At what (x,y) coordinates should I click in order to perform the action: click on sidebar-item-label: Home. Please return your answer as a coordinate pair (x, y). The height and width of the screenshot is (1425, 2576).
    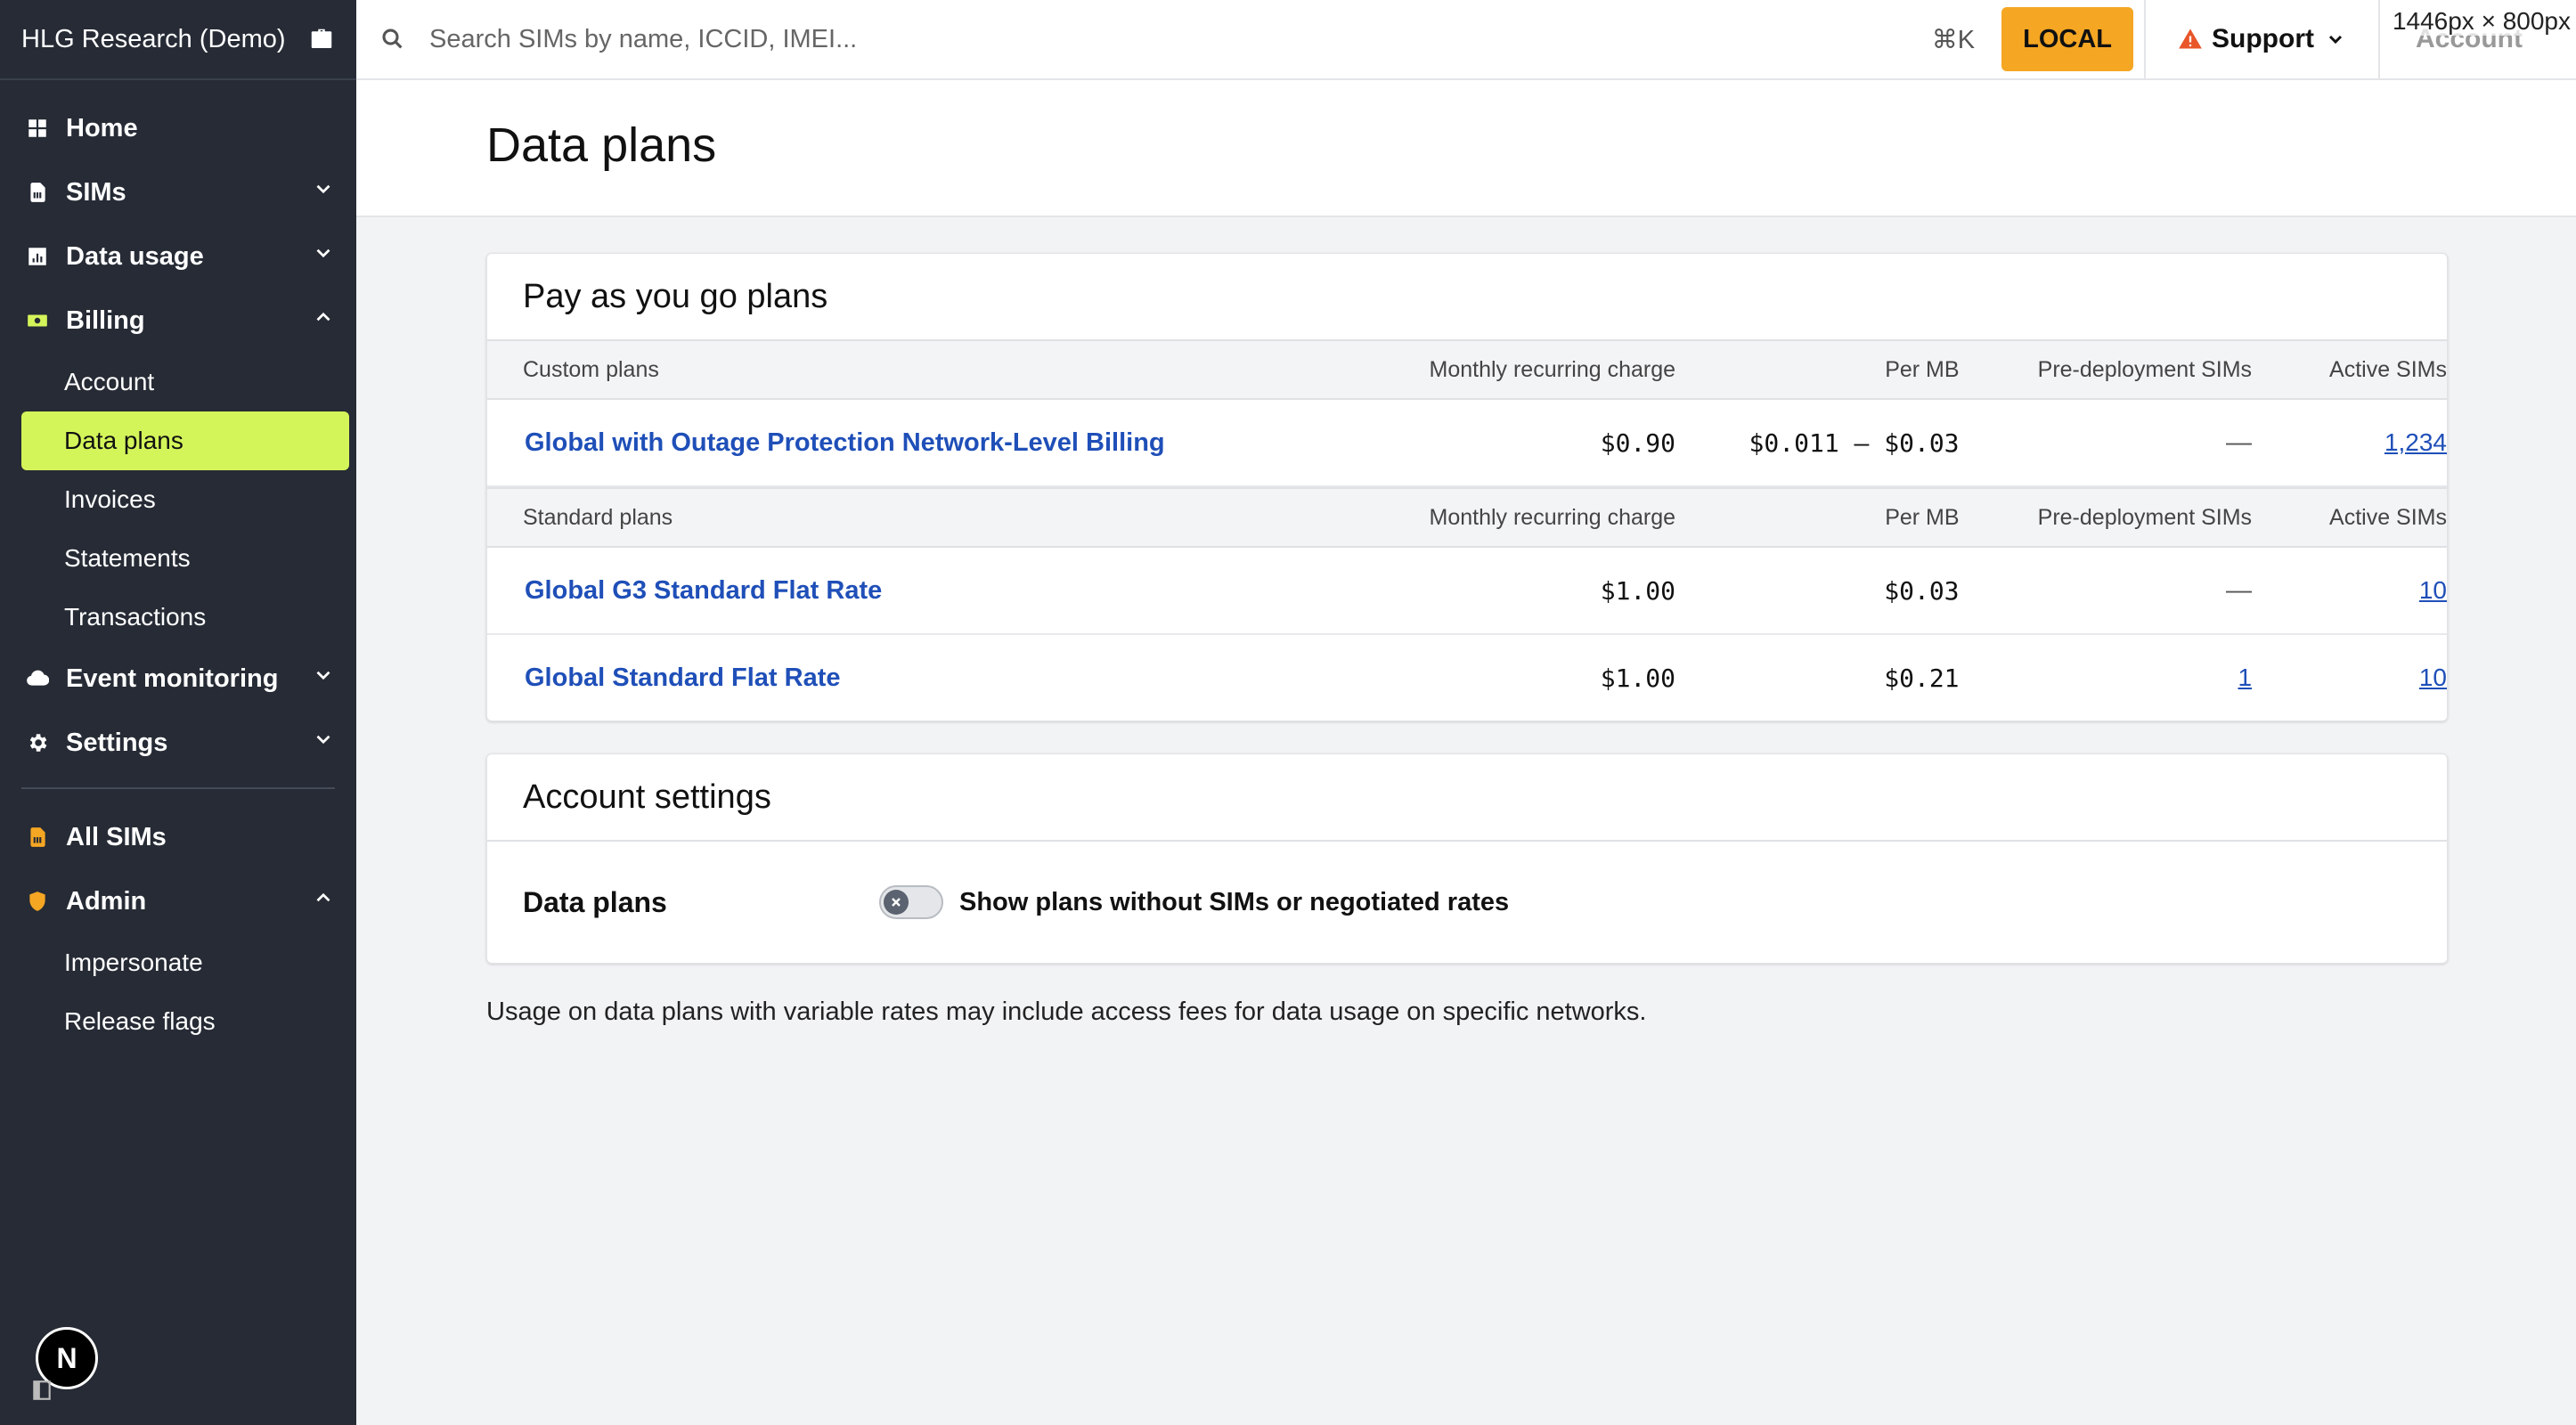
    Looking at the image, I should click on (102, 127).